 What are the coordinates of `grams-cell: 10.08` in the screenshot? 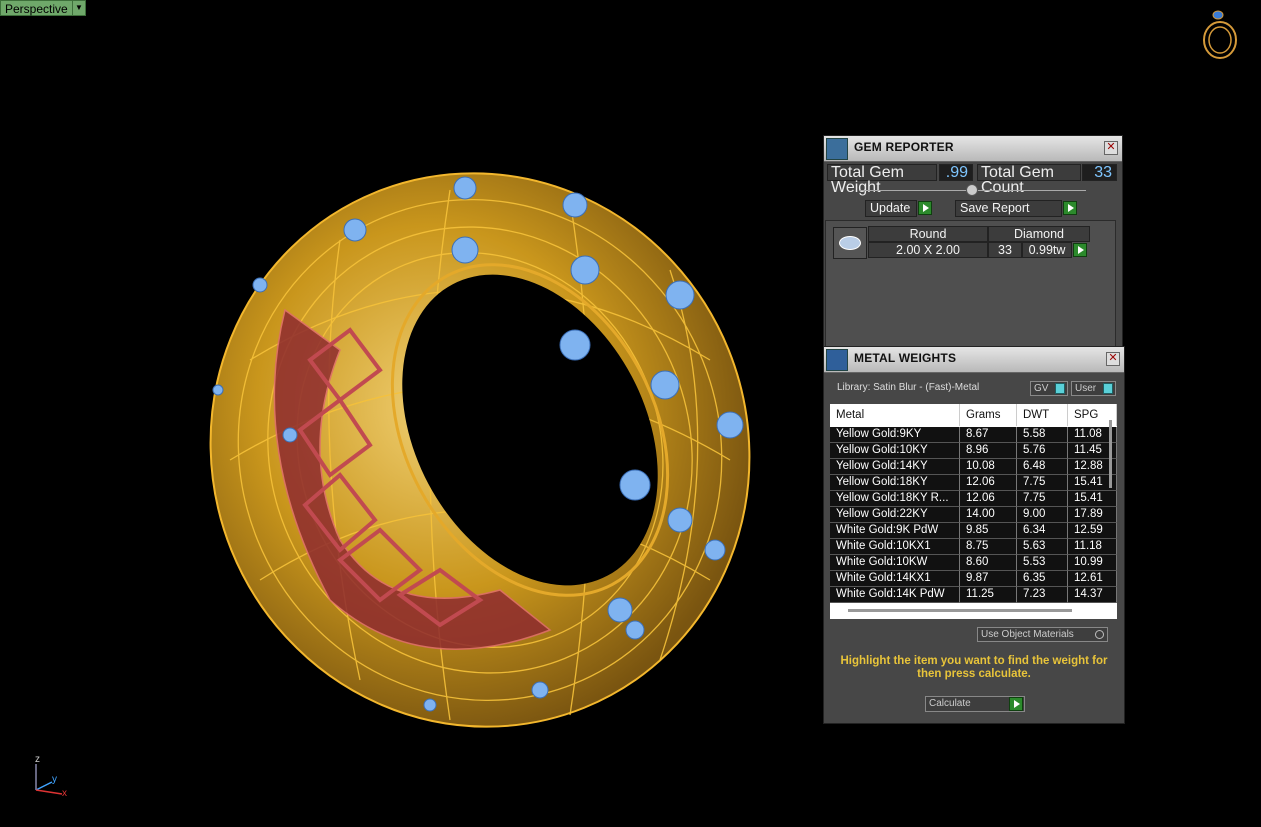 It's located at (988, 467).